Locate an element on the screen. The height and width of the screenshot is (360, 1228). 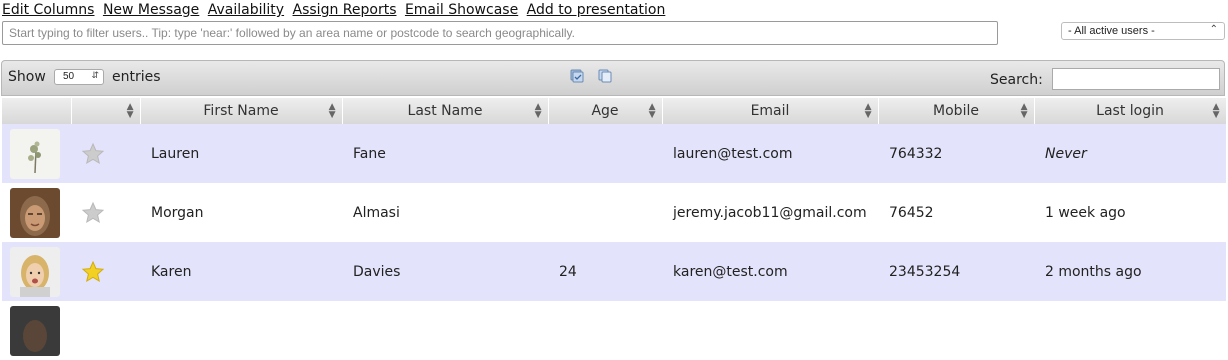
select-arrows-icon: ⇵ is located at coordinates (95, 75).